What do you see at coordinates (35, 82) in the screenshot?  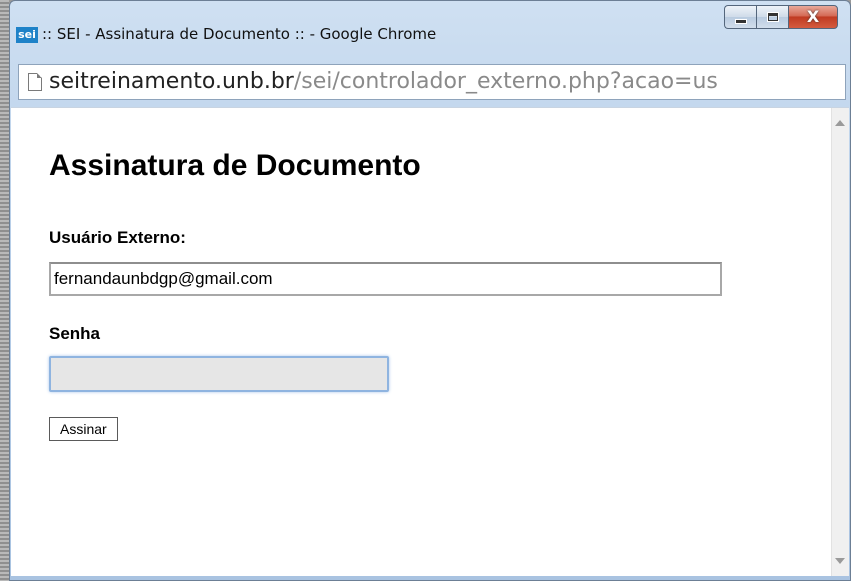 I see `page-icon` at bounding box center [35, 82].